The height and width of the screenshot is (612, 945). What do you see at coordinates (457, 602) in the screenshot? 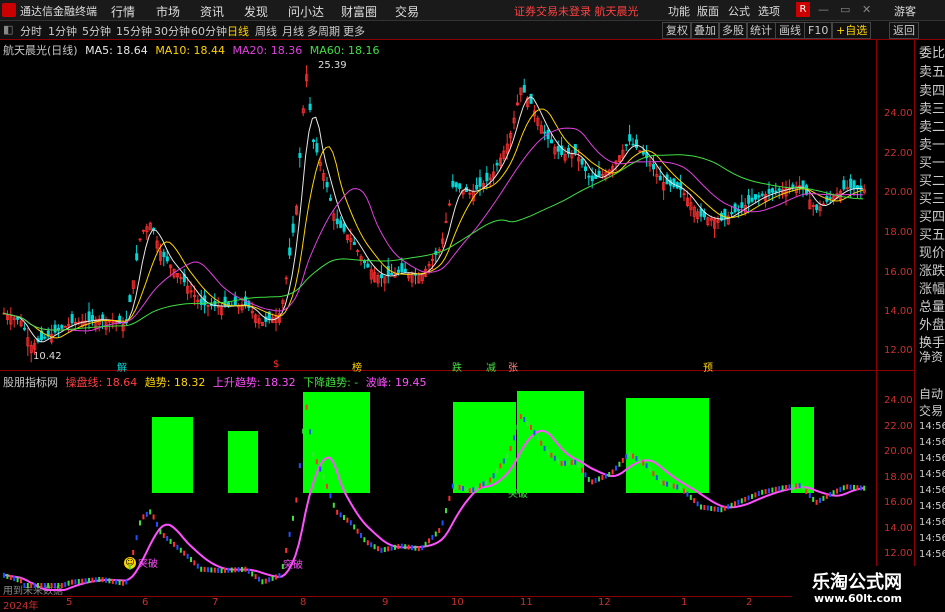
I see `x-tick: 10` at bounding box center [457, 602].